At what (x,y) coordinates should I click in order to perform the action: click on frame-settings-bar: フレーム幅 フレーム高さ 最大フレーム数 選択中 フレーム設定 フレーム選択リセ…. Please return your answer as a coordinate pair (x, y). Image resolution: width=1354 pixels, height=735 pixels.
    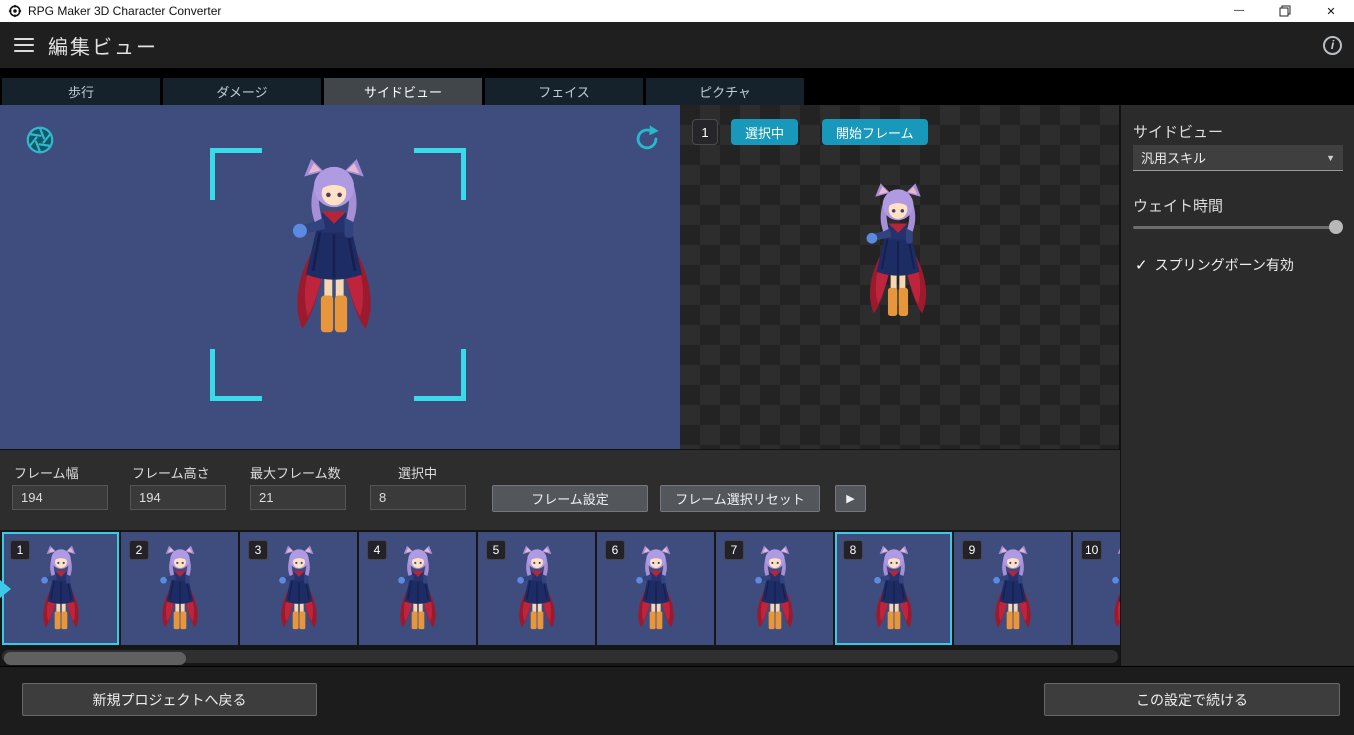
    Looking at the image, I should click on (560, 489).